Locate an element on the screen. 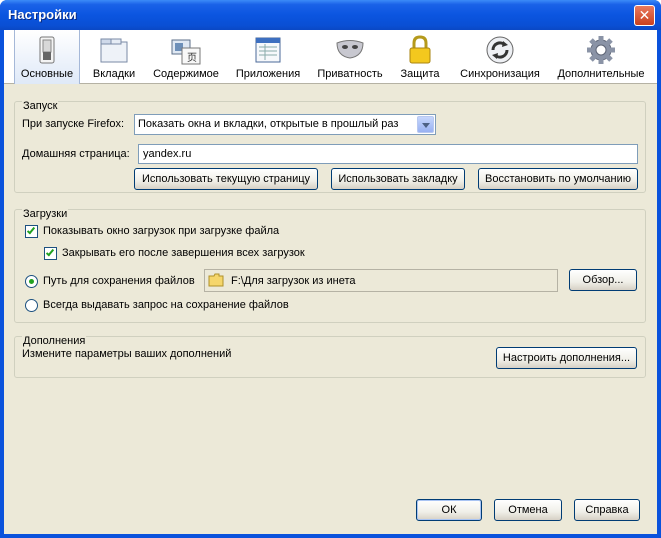 The image size is (661, 538). close-button: ✕ is located at coordinates (644, 15).